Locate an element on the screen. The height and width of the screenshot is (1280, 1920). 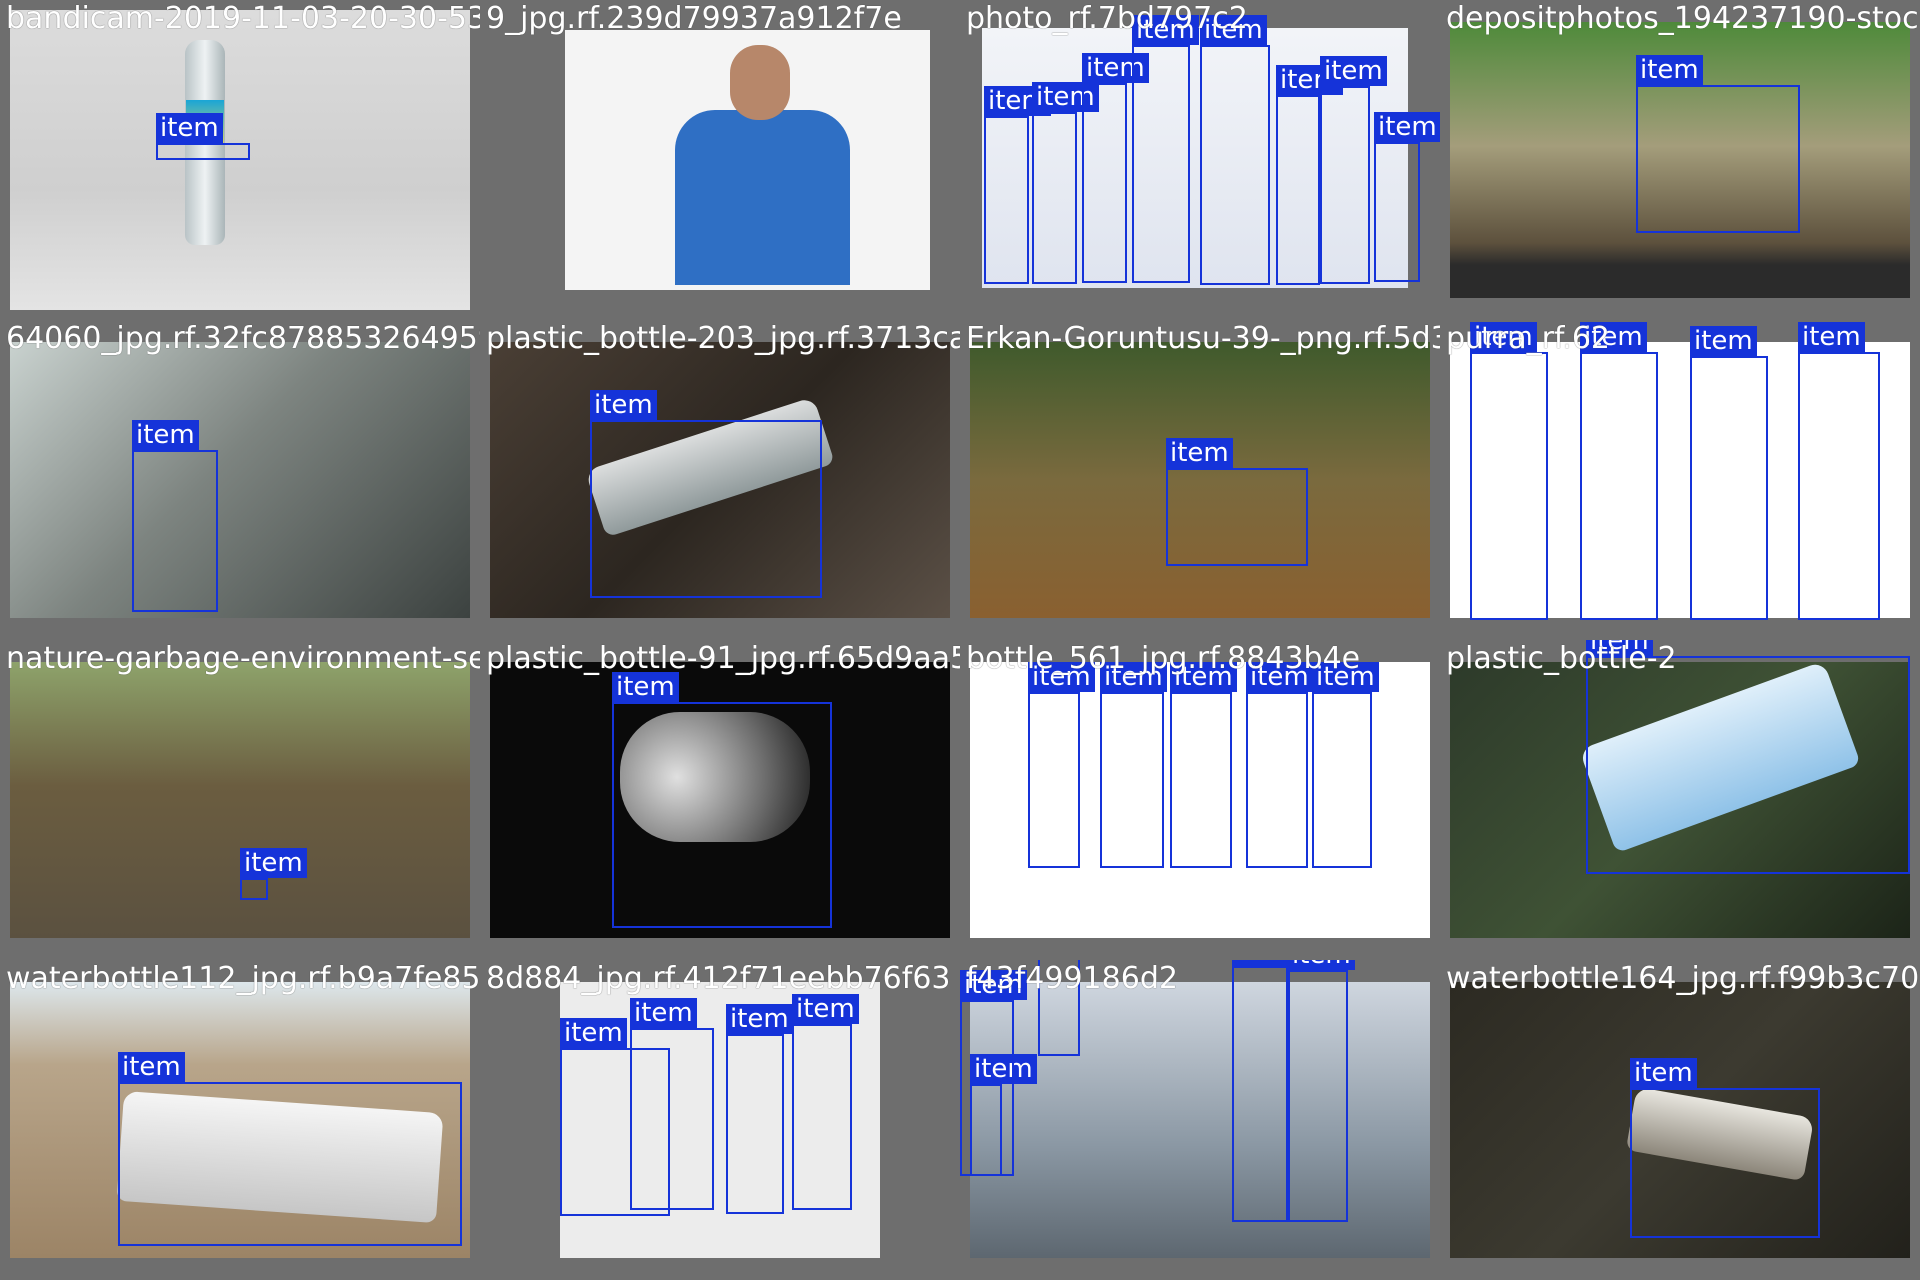
image-title: waterbottle164_jpg.rf.f99b3c701f is located at coordinates (1683, 978).